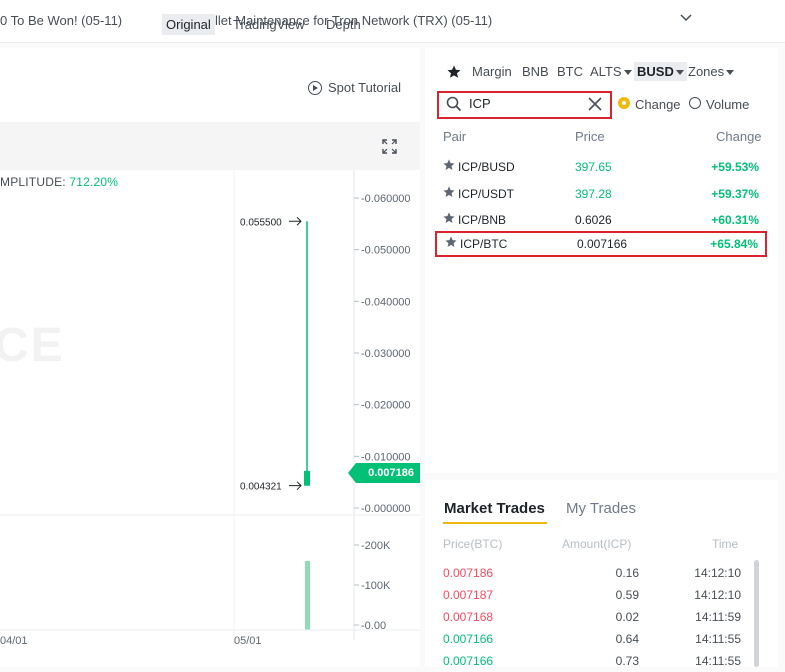 The image size is (785, 672). What do you see at coordinates (473, 544) in the screenshot?
I see `col-trade-price: Price(BTC)` at bounding box center [473, 544].